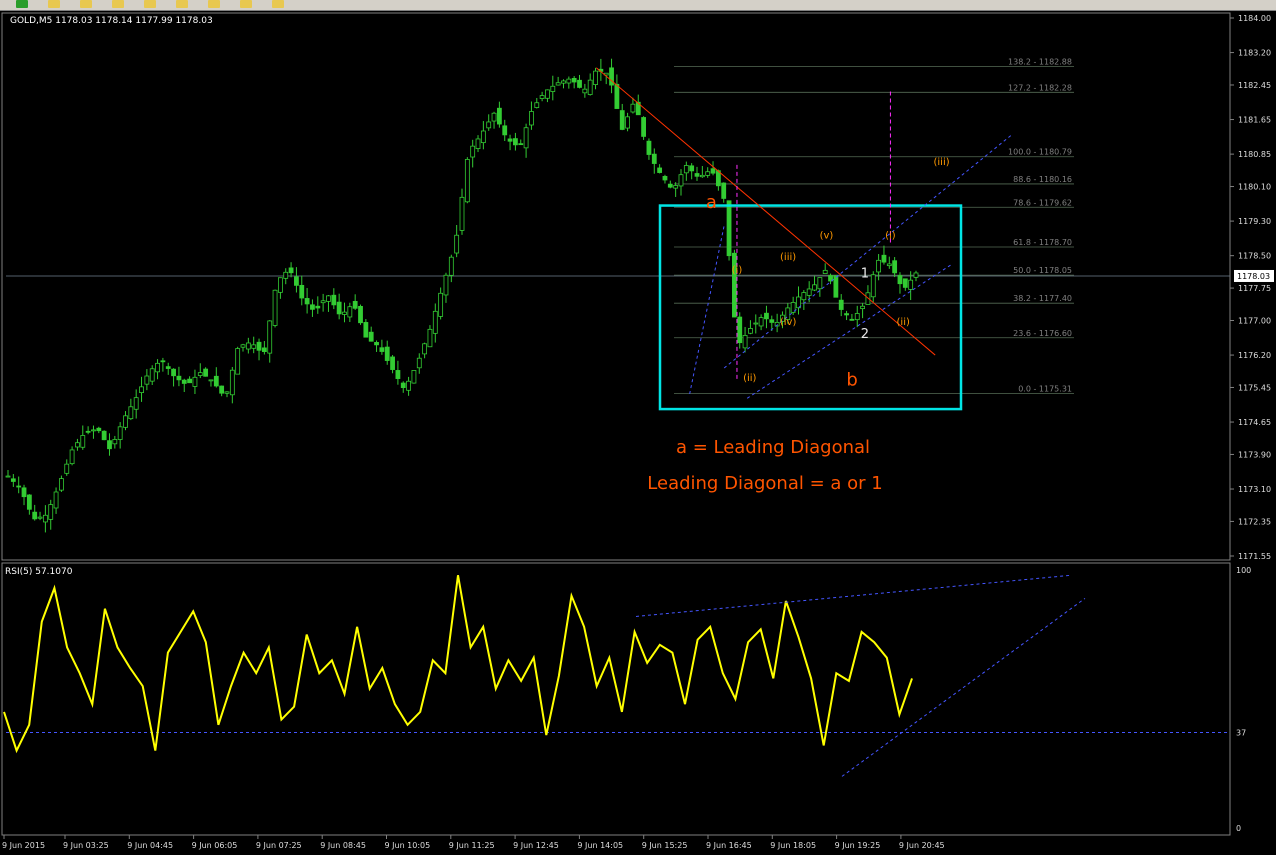 Image resolution: width=1276 pixels, height=855 pixels. I want to click on wave-label: (iii), so click(942, 162).